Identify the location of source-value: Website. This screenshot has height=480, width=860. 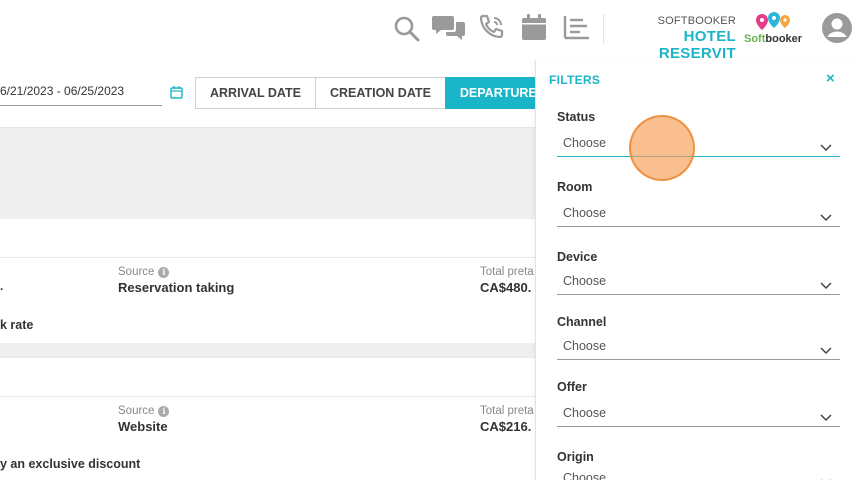
(143, 426).